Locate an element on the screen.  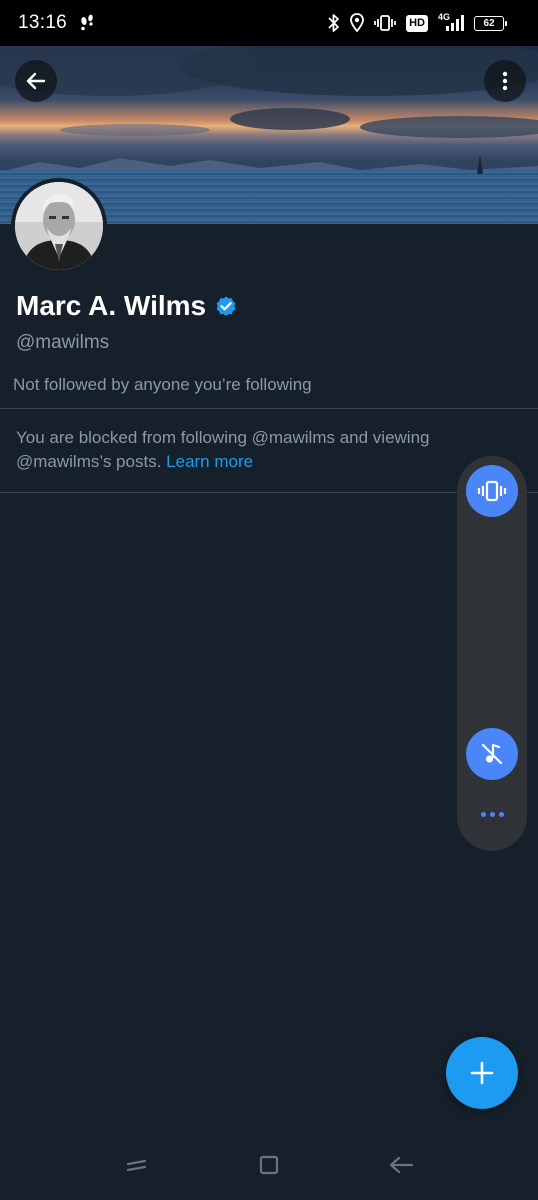
bluetooth-icon is located at coordinates (334, 23).